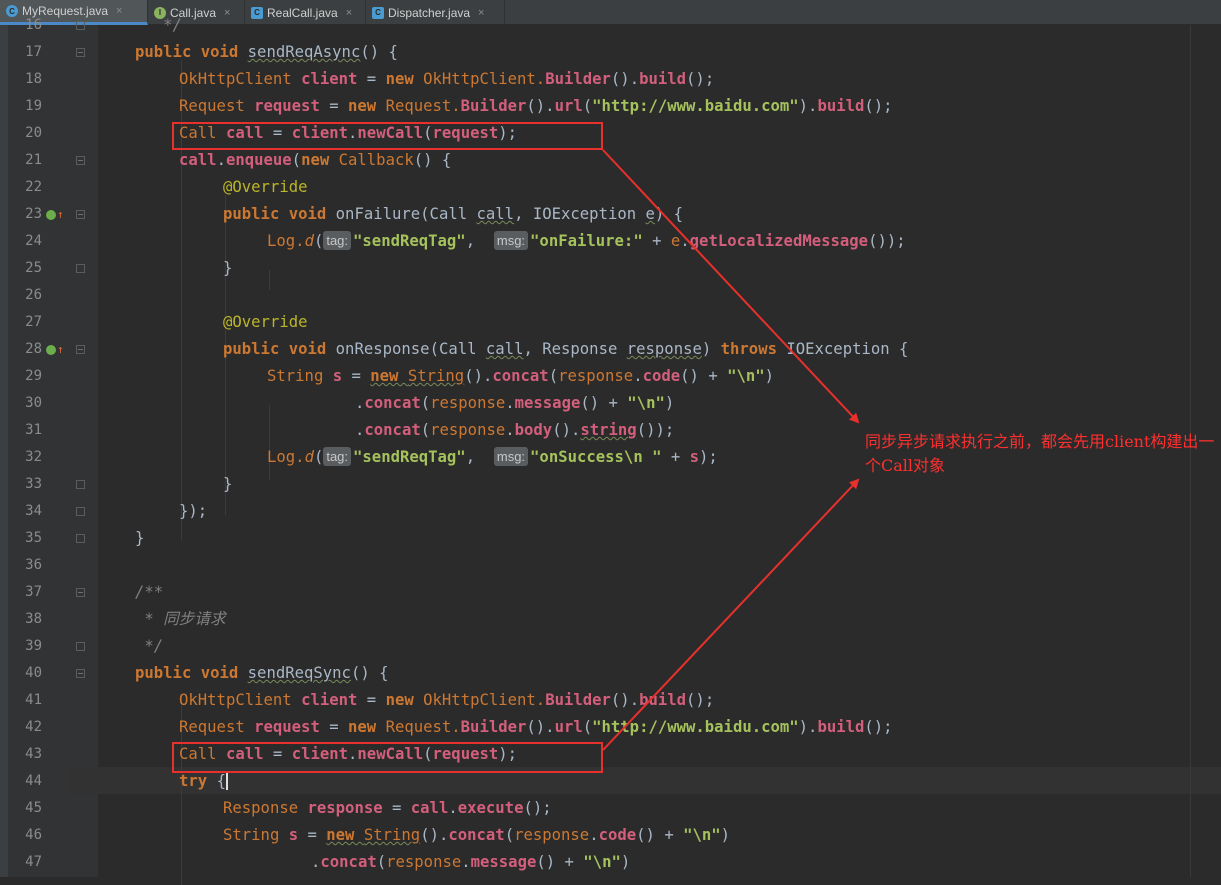  I want to click on tool-window-strip, so click(4, 451).